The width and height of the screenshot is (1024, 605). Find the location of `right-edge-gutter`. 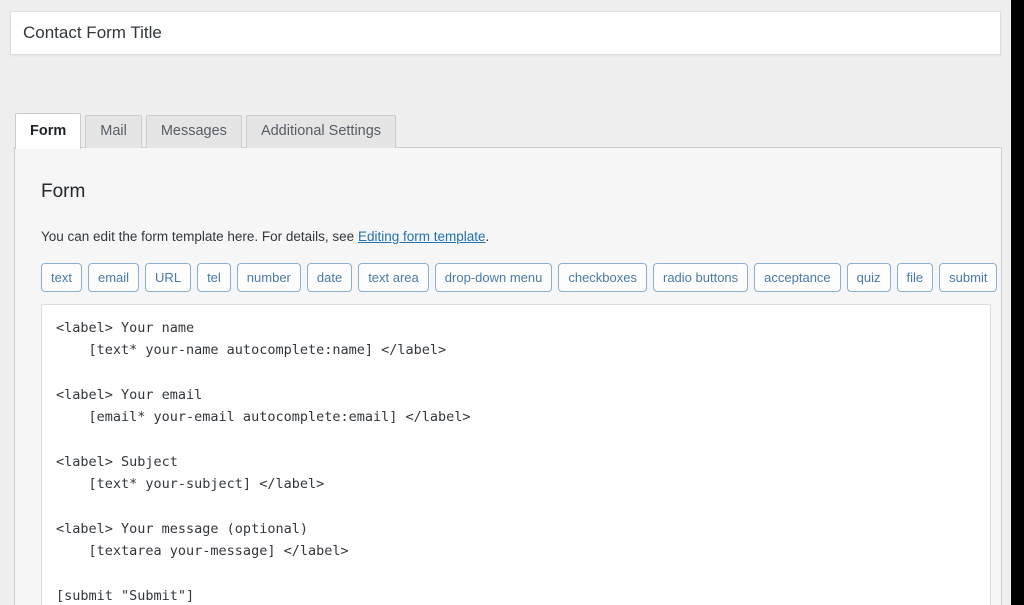

right-edge-gutter is located at coordinates (1017, 302).